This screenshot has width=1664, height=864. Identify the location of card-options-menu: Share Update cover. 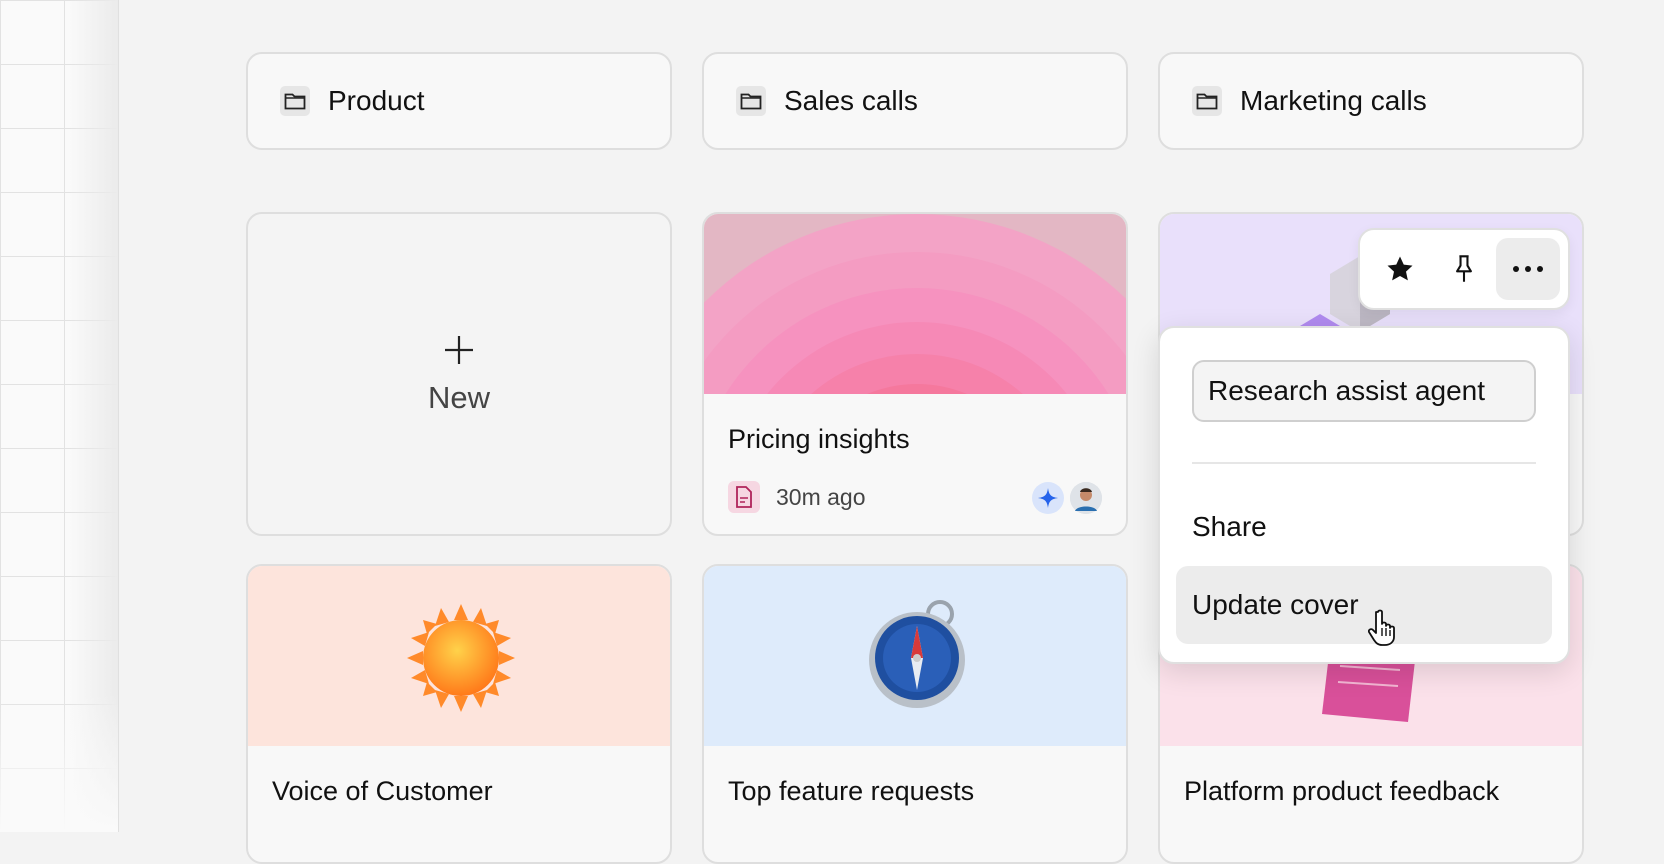
(1364, 495).